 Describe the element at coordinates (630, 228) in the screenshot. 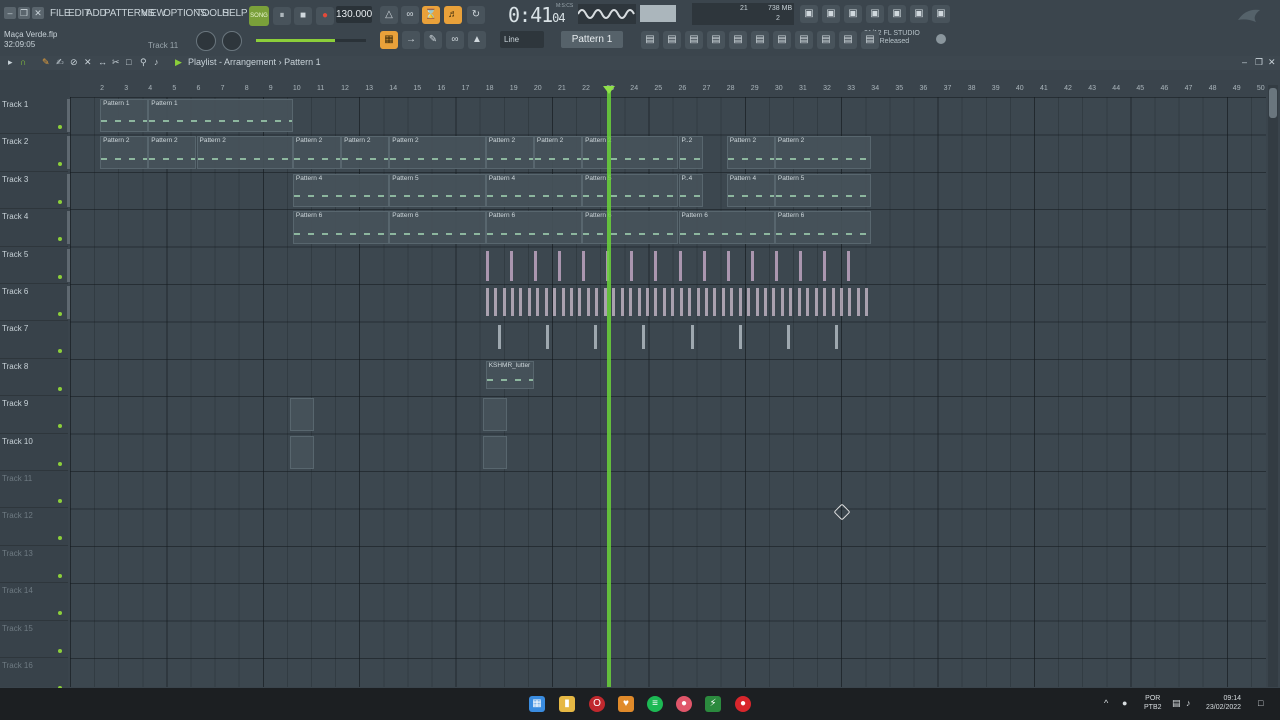

I see `pattern-clip: Pattern 6` at that location.